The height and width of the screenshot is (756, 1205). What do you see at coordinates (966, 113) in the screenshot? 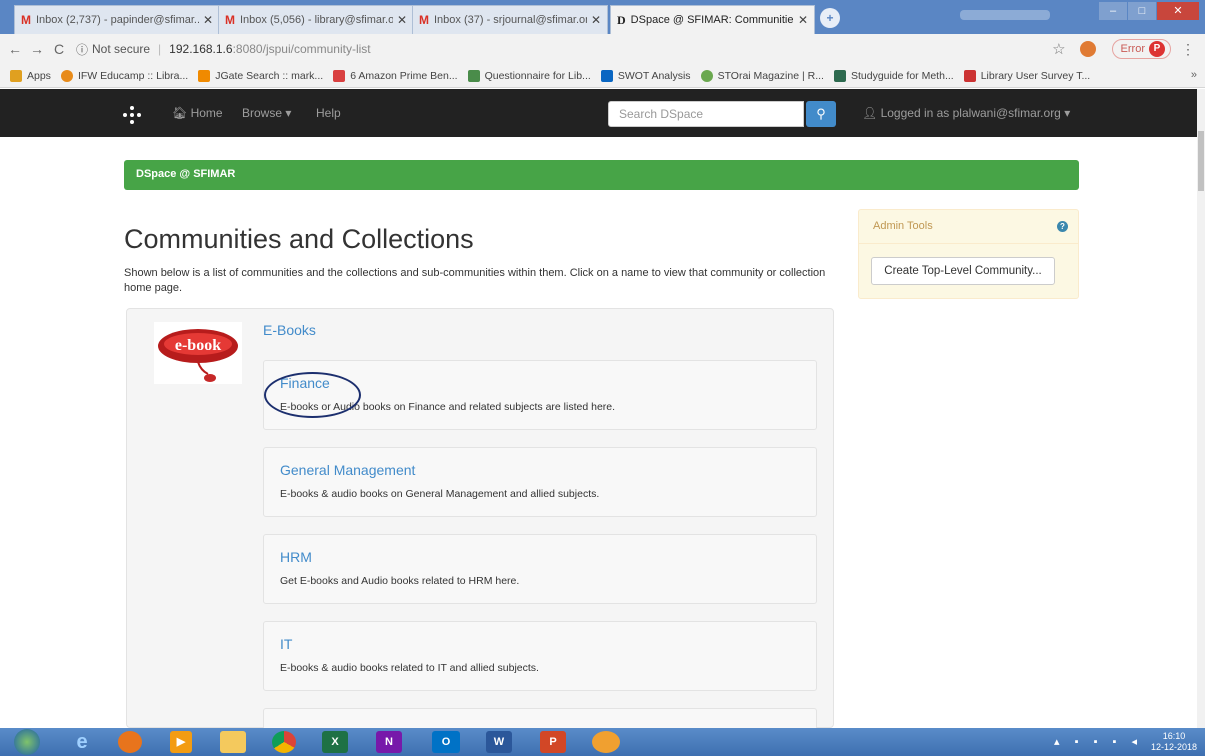
I see `user-menu: 👤︎ Logged in as plalwani@sfimar.org ▾` at bounding box center [966, 113].